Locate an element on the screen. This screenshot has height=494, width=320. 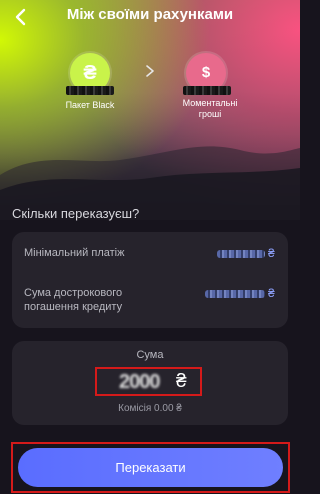
min-payment-value is located at coordinates (241, 254).